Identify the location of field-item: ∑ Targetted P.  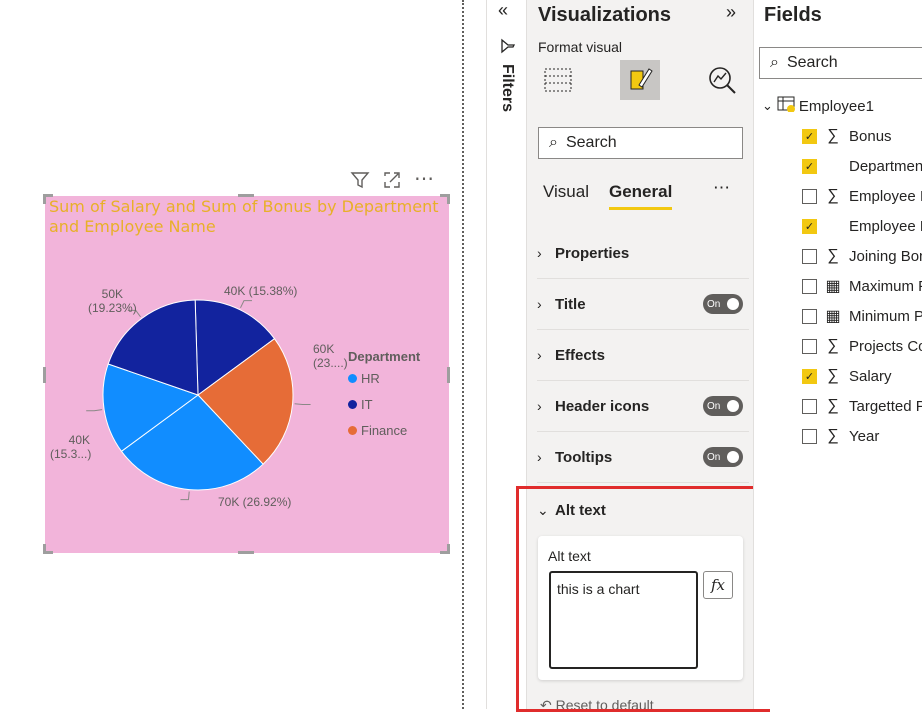
(862, 406).